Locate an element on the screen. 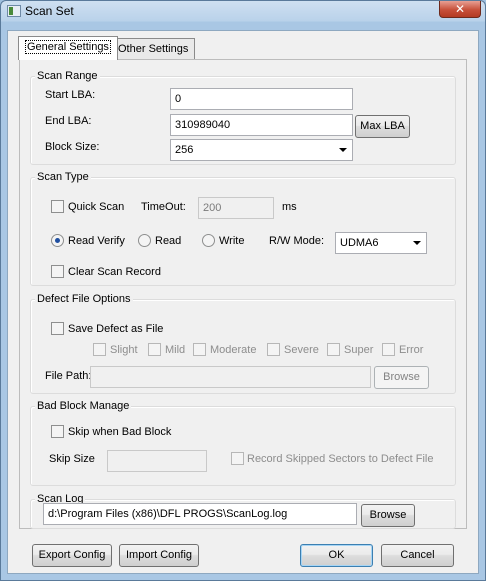 The width and height of the screenshot is (486, 581). defect-file-options-title: Defect File Options is located at coordinates (84, 299).